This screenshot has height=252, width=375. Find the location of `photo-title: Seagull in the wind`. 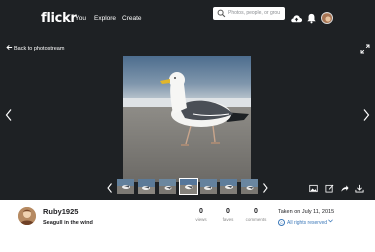

photo-title: Seagull in the wind is located at coordinates (68, 223).